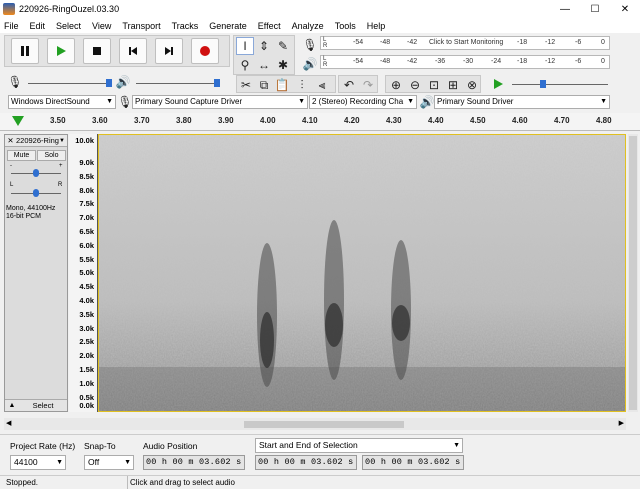 Image resolution: width=640 pixels, height=489 pixels. Describe the element at coordinates (269, 26) in the screenshot. I see `menu-effect: Effect` at that location.